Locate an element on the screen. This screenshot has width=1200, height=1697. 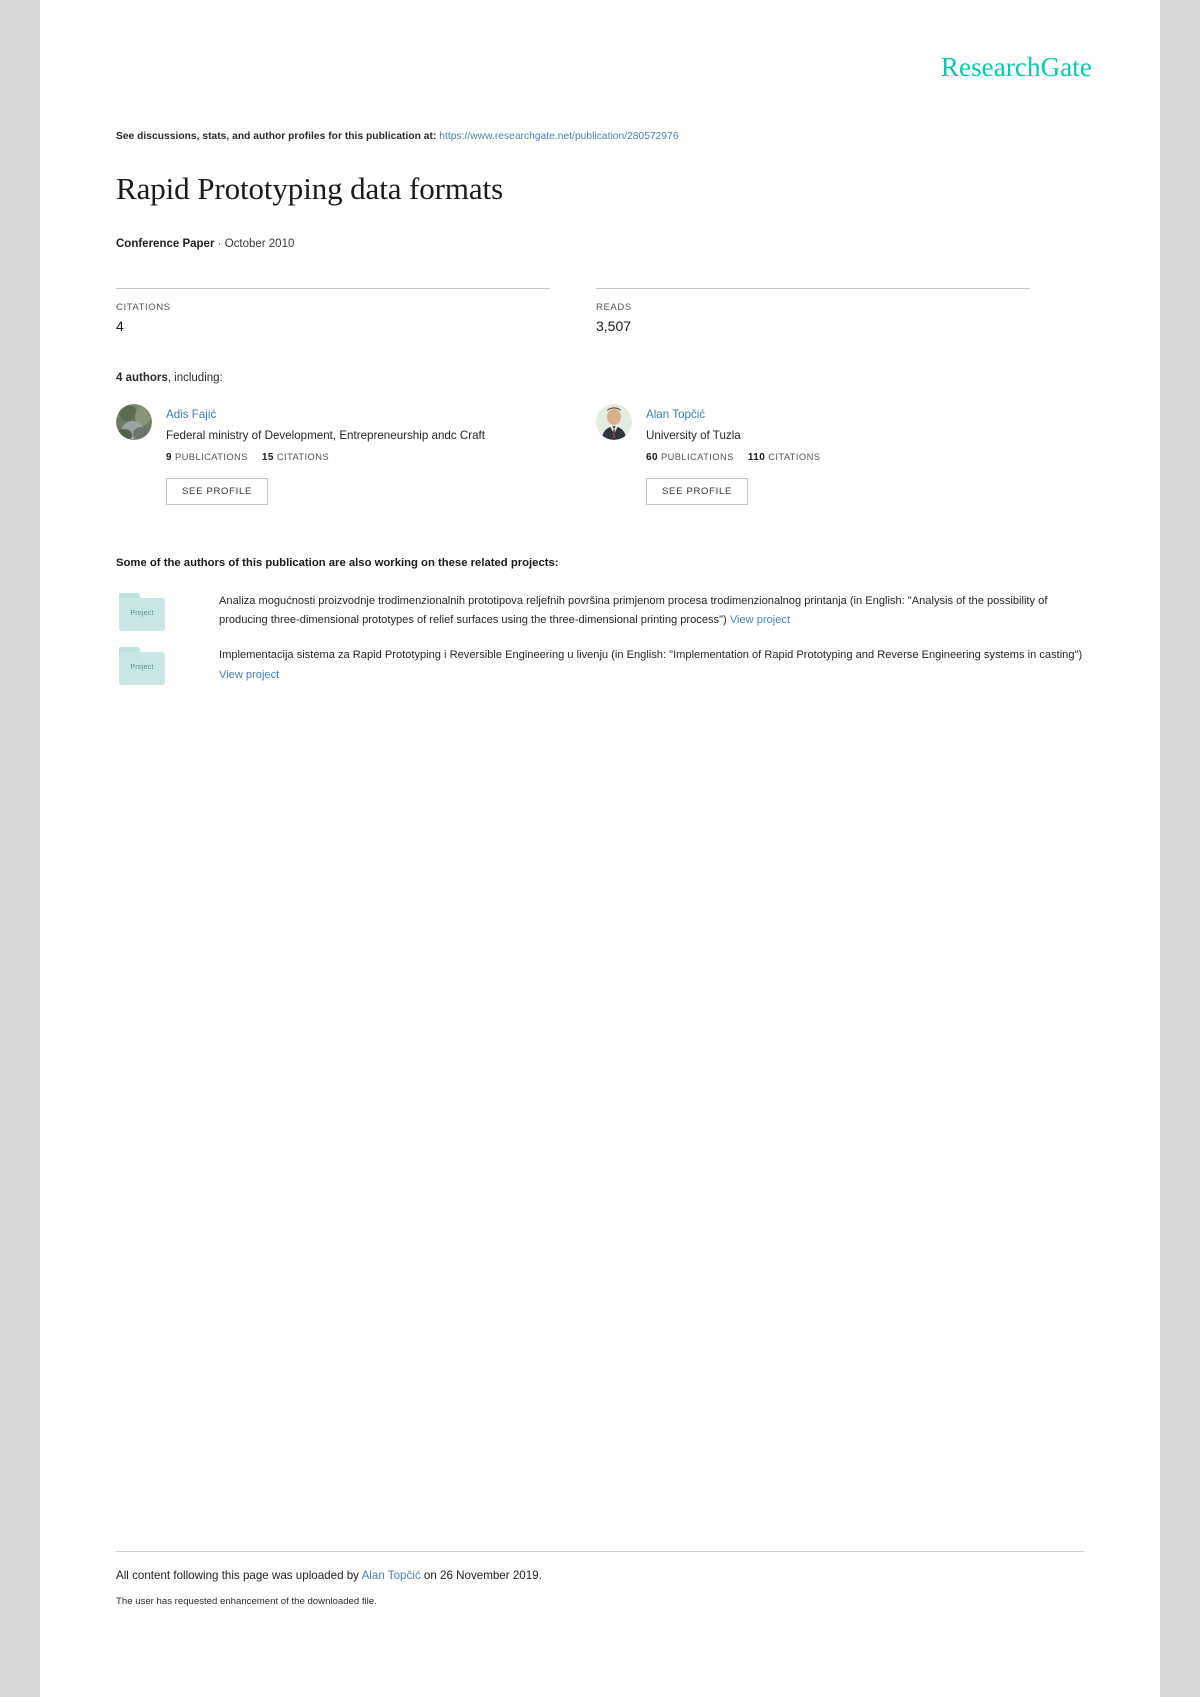
citations-metric: CITATIONS 4 is located at coordinates (333, 310).